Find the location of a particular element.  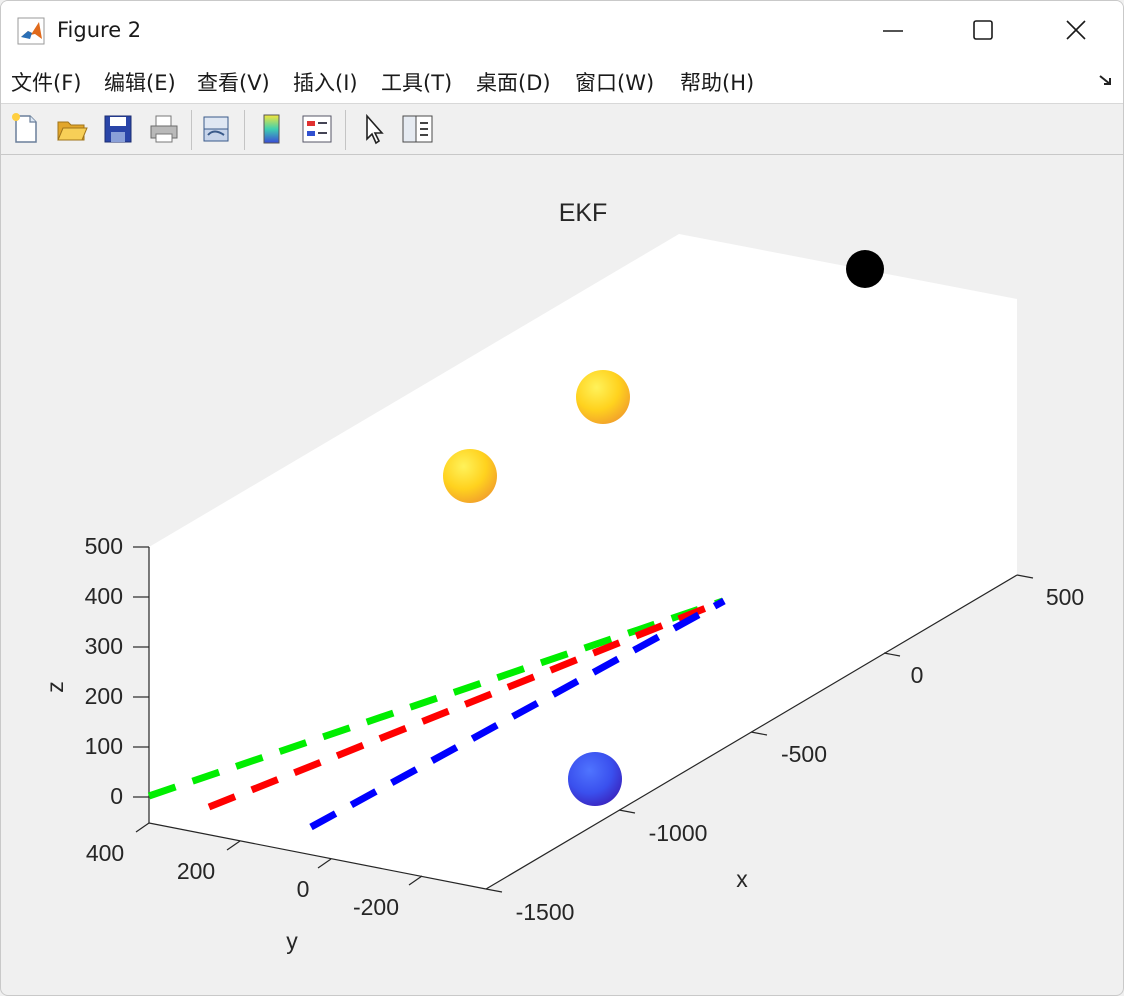

y-tick-label: -200 is located at coordinates (376, 907).